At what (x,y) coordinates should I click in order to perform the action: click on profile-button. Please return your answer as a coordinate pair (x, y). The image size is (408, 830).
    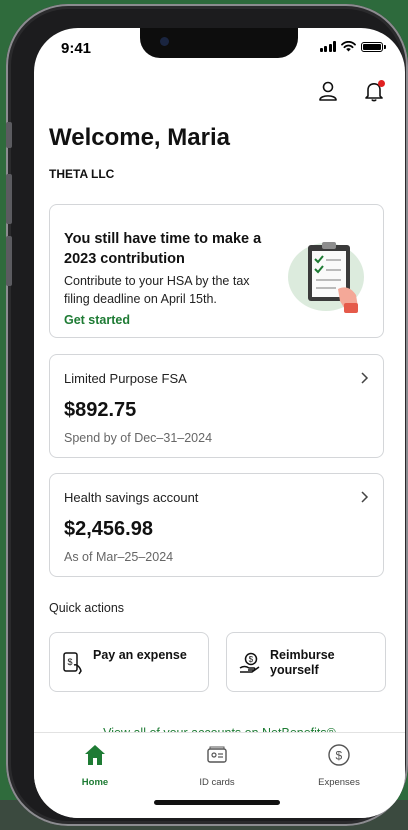
    Looking at the image, I should click on (328, 91).